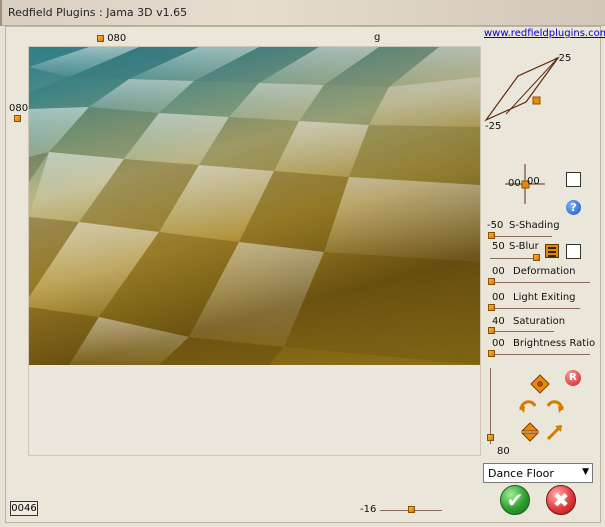 Image resolution: width=605 pixels, height=527 pixels. I want to click on s-blur-checkbox, so click(573, 251).